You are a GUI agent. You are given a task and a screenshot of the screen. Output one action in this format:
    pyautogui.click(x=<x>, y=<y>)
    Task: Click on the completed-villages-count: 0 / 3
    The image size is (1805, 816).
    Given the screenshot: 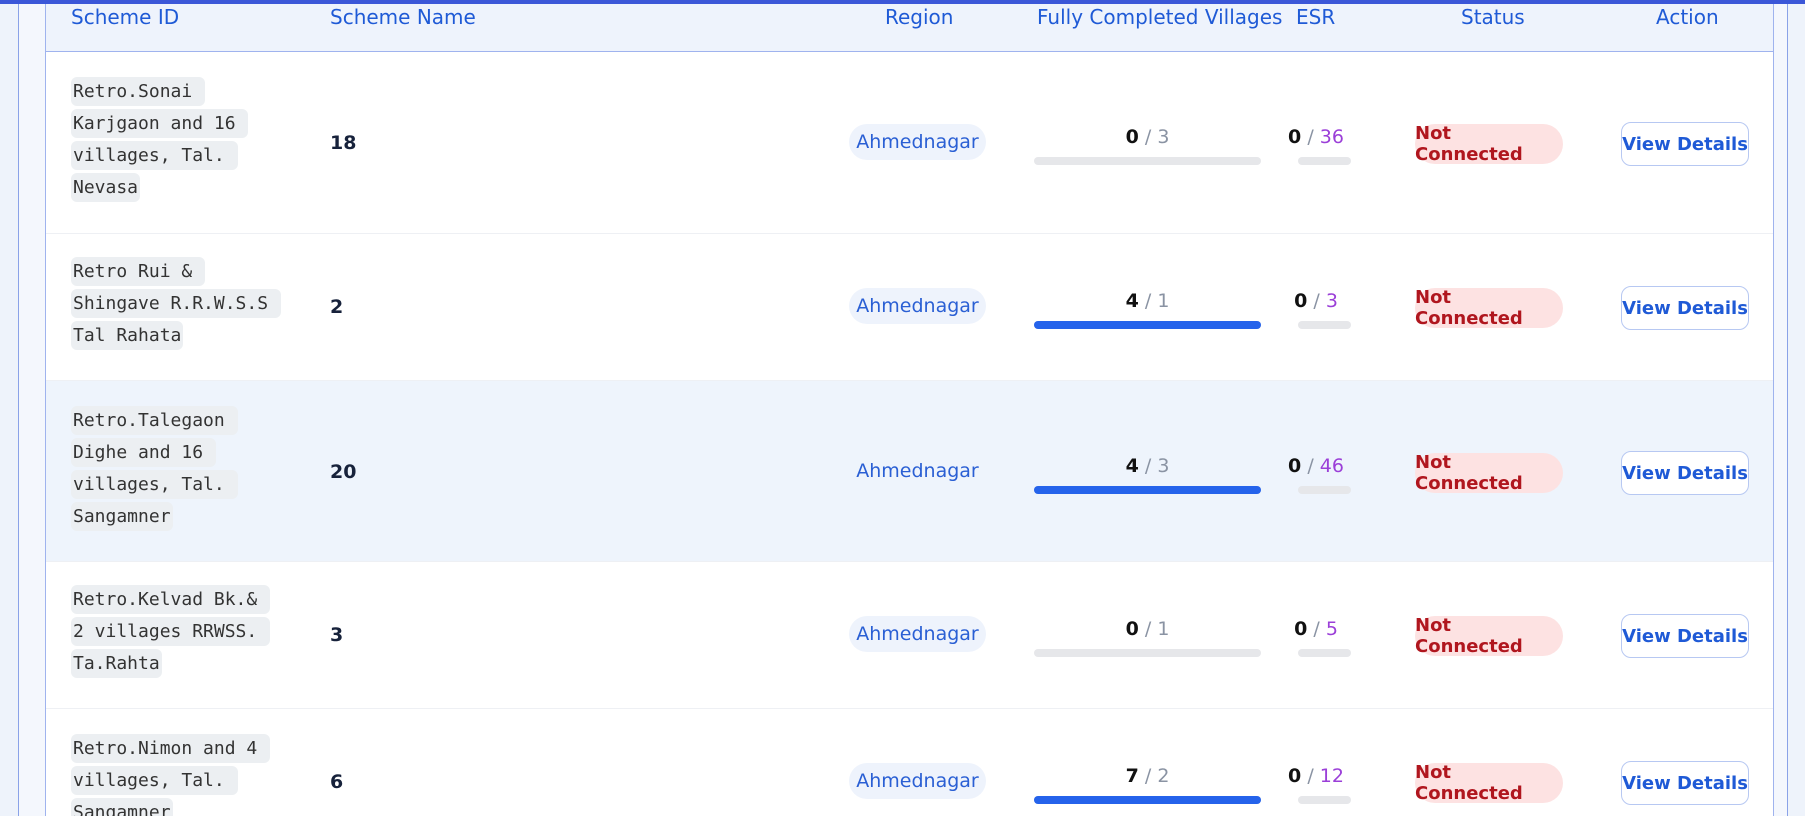 What is the action you would take?
    pyautogui.click(x=1147, y=137)
    